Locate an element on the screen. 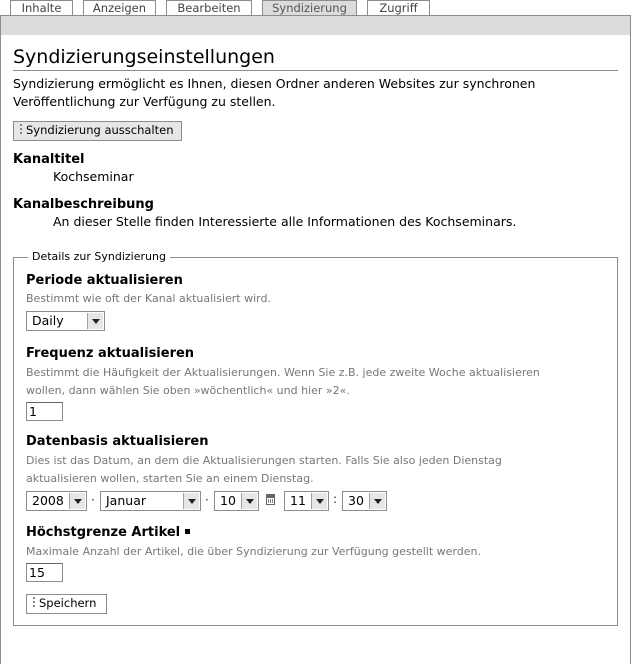  toolbar-strip is located at coordinates (315, 25).